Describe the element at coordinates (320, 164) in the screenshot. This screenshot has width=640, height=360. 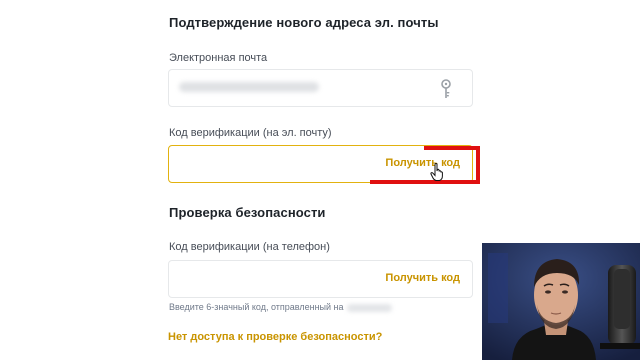
I see `email-code-input: Получить код` at that location.